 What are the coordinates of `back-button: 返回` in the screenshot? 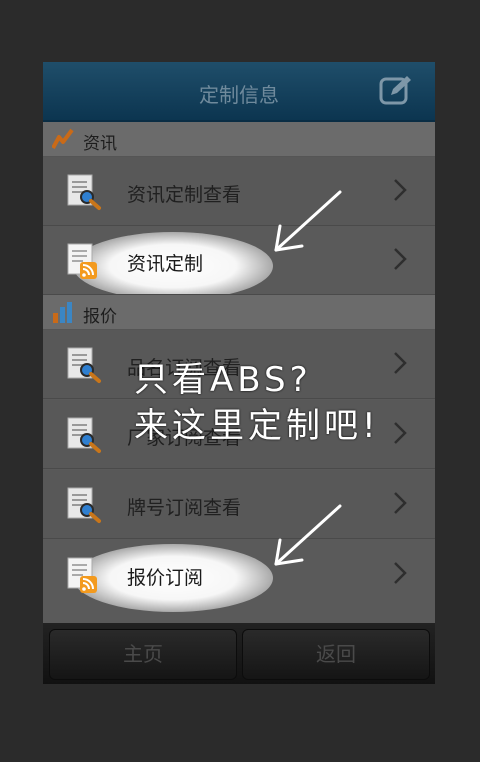 It's located at (336, 654).